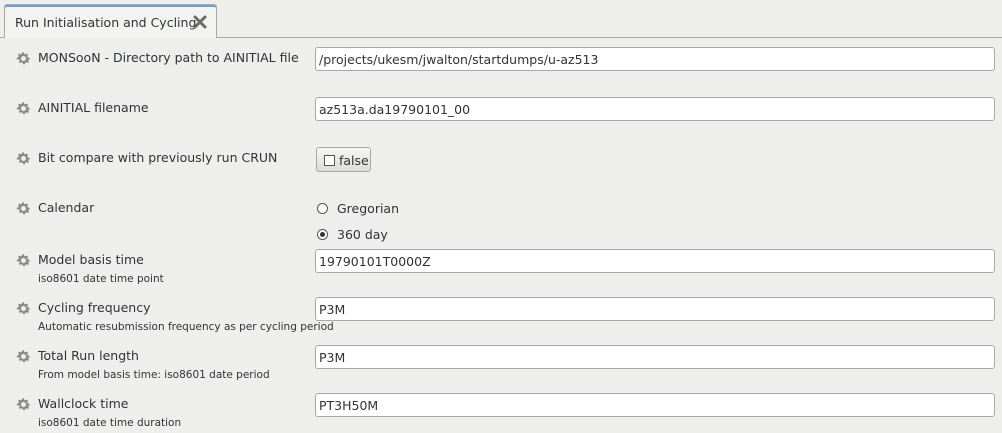  Describe the element at coordinates (66, 207) in the screenshot. I see `calendar-label: Calendar` at that location.